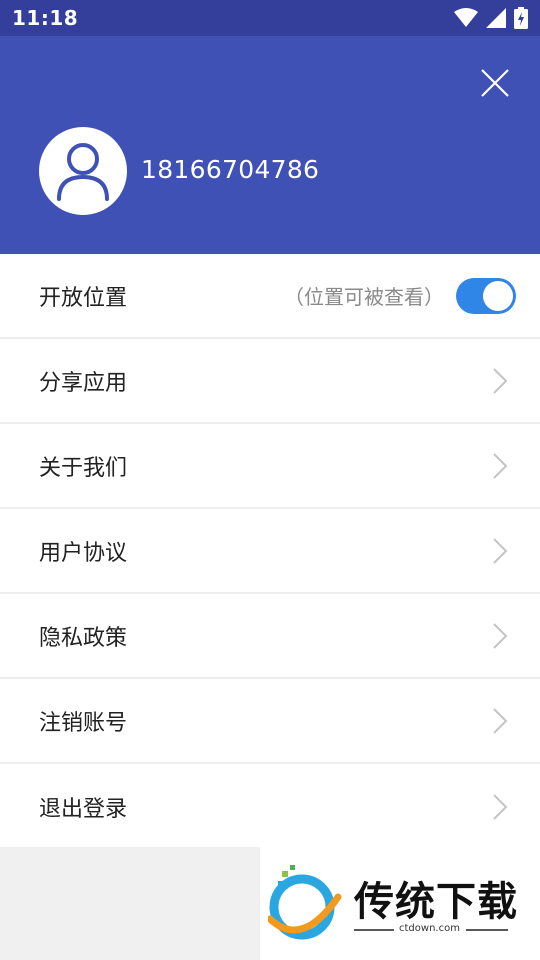  I want to click on menu-item-privacy-policy: 隐私政策, so click(270, 636).